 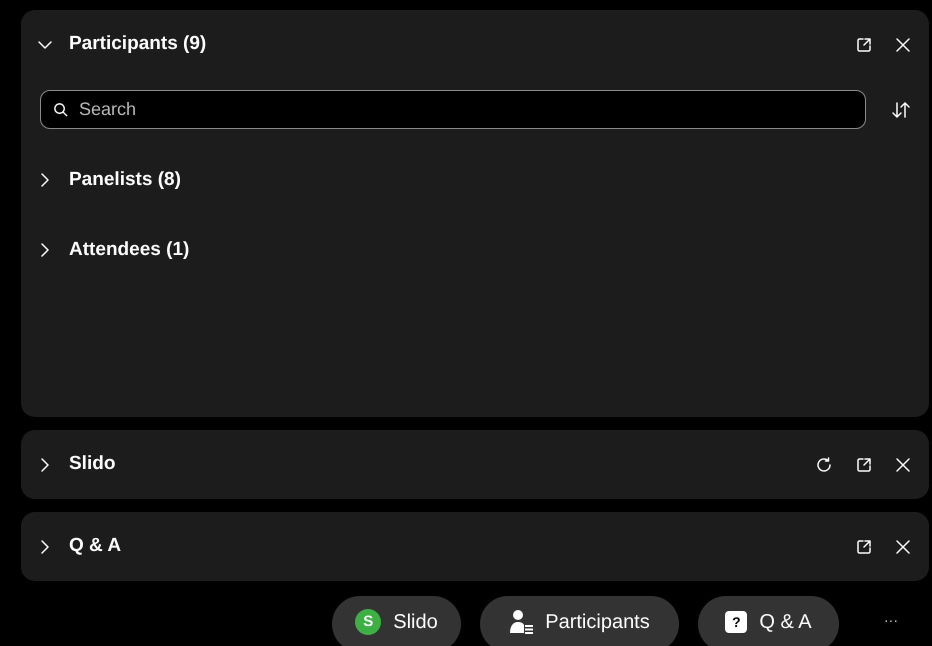 What do you see at coordinates (434, 464) in the screenshot?
I see `panel-title: Slido` at bounding box center [434, 464].